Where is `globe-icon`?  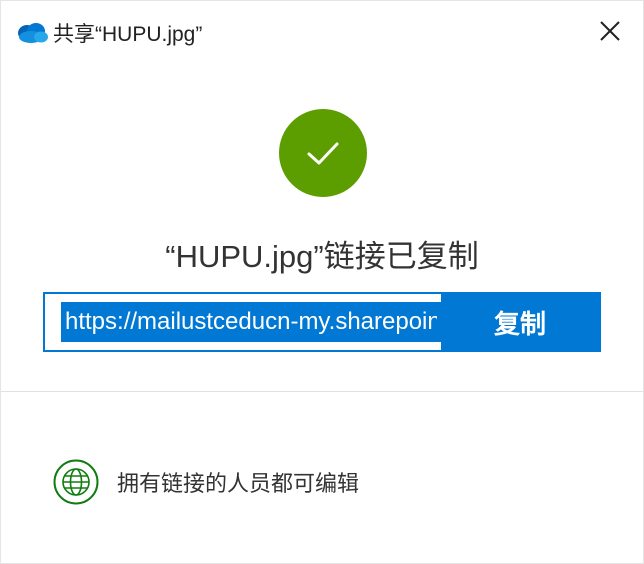
globe-icon is located at coordinates (76, 482).